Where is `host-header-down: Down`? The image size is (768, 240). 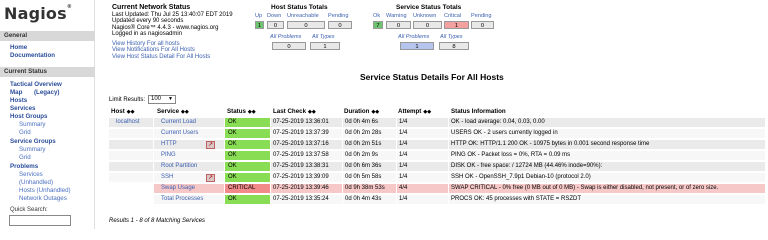
host-header-down: Down is located at coordinates (274, 16).